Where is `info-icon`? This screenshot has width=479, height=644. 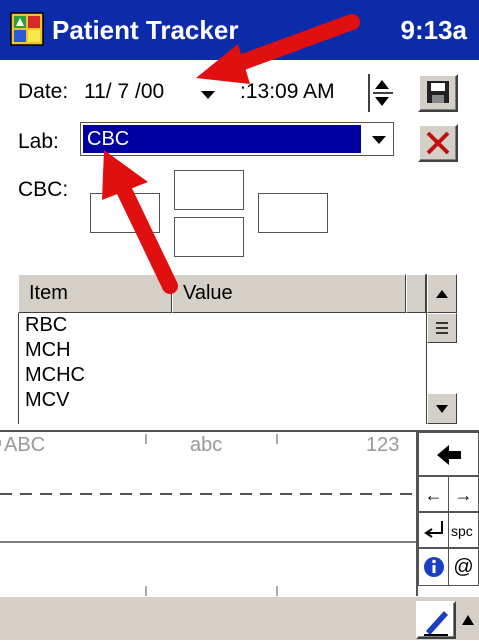 info-icon is located at coordinates (433, 567).